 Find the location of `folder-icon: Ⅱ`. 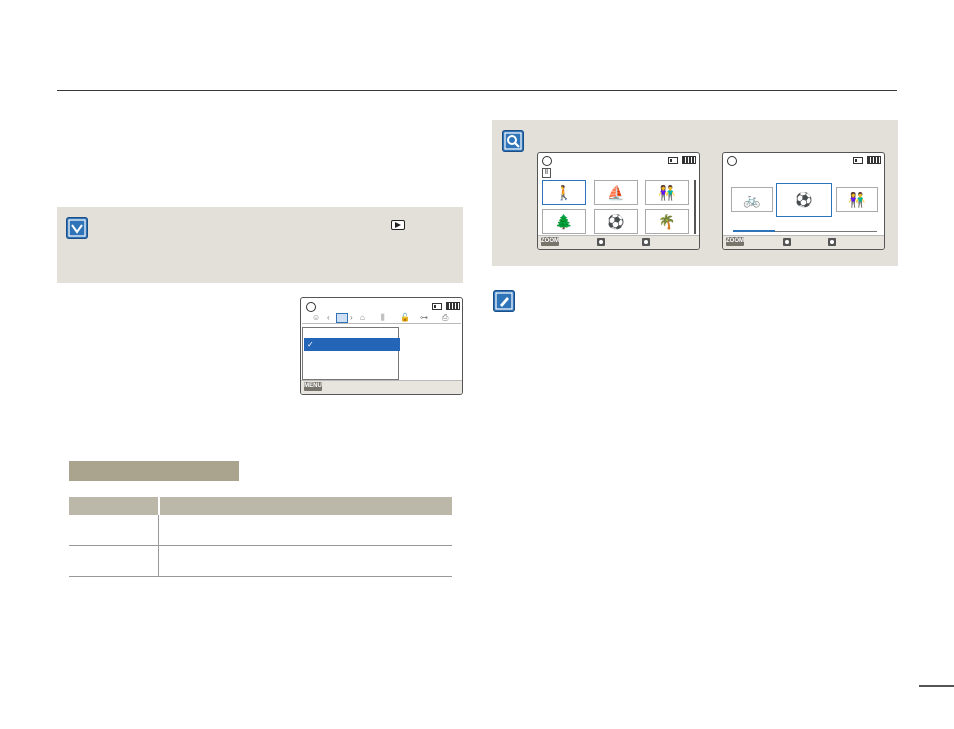

folder-icon: Ⅱ is located at coordinates (546, 173).